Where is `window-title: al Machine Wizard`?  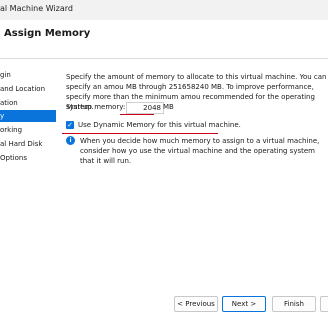
window-title: al Machine Wizard is located at coordinates (36, 8).